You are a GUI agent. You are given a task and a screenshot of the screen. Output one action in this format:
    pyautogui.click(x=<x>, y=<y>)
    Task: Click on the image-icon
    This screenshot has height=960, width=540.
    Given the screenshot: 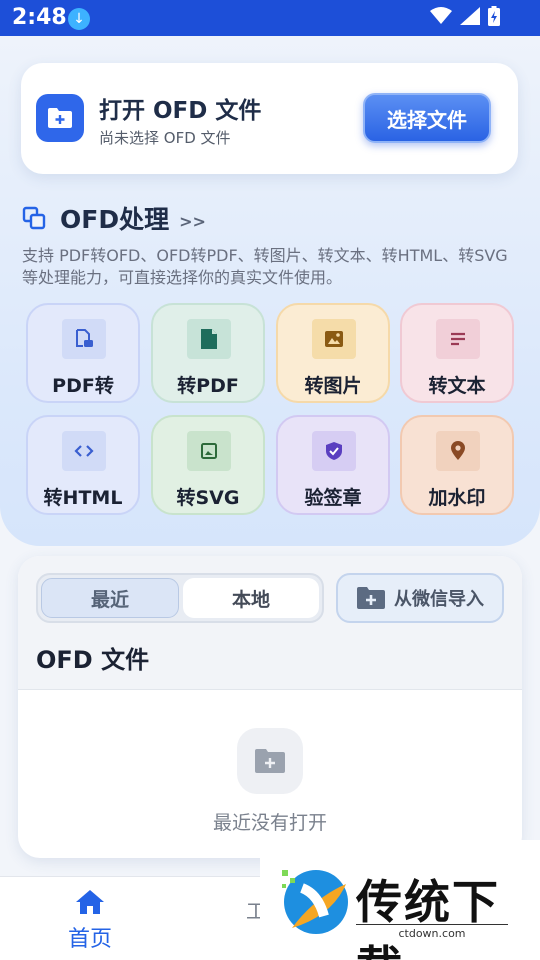 What is the action you would take?
    pyautogui.click(x=334, y=339)
    